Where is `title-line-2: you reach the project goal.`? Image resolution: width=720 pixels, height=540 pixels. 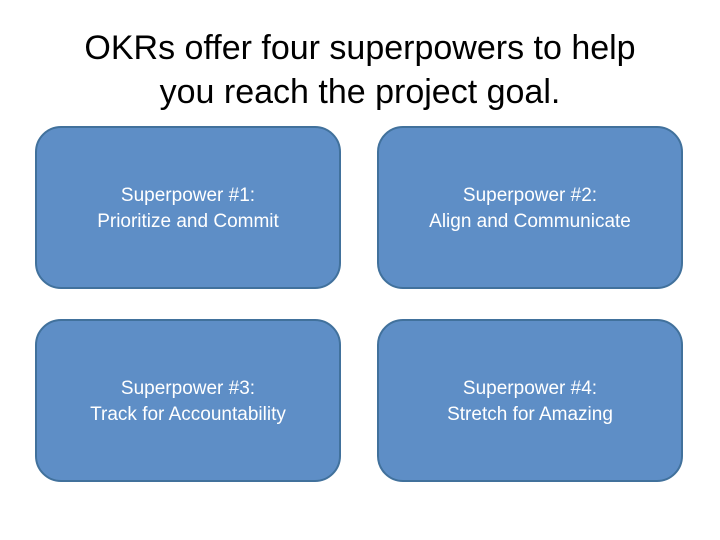 title-line-2: you reach the project goal. is located at coordinates (360, 92).